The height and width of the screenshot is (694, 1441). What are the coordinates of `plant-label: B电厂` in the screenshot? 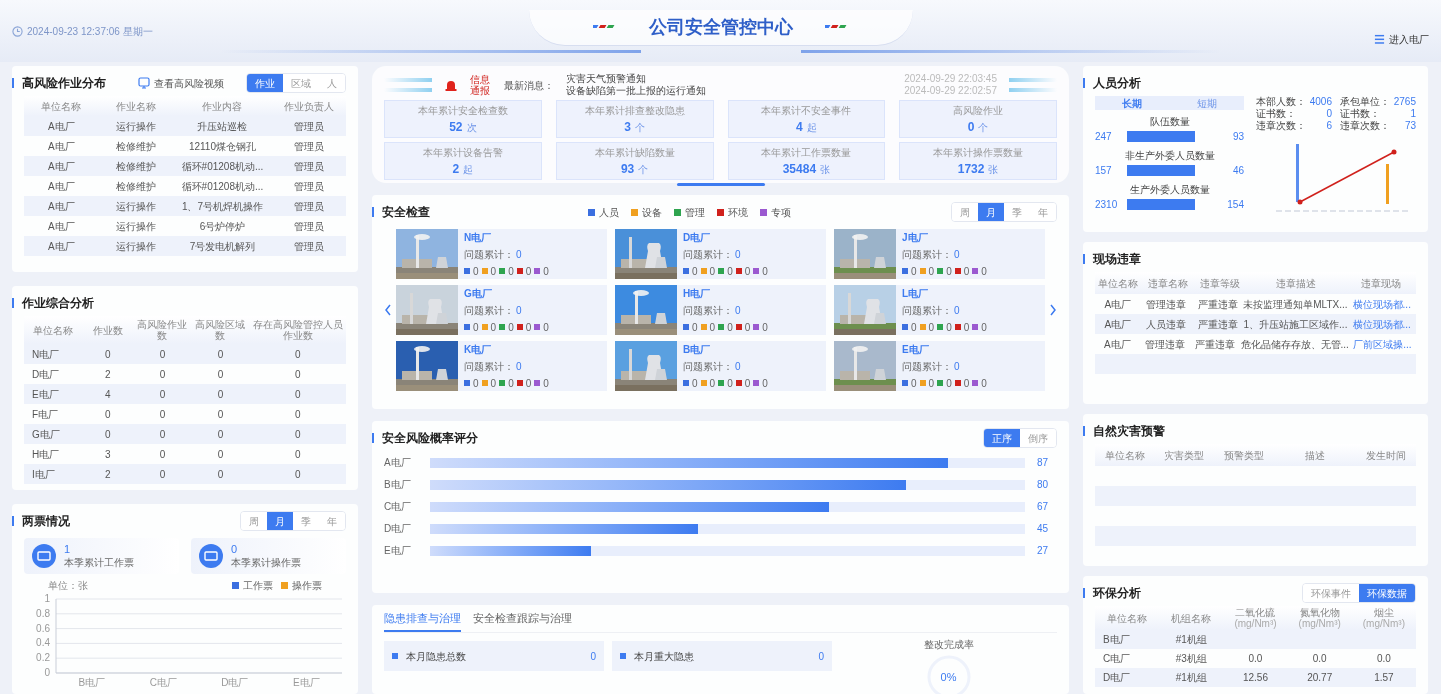 It's located at (398, 485).